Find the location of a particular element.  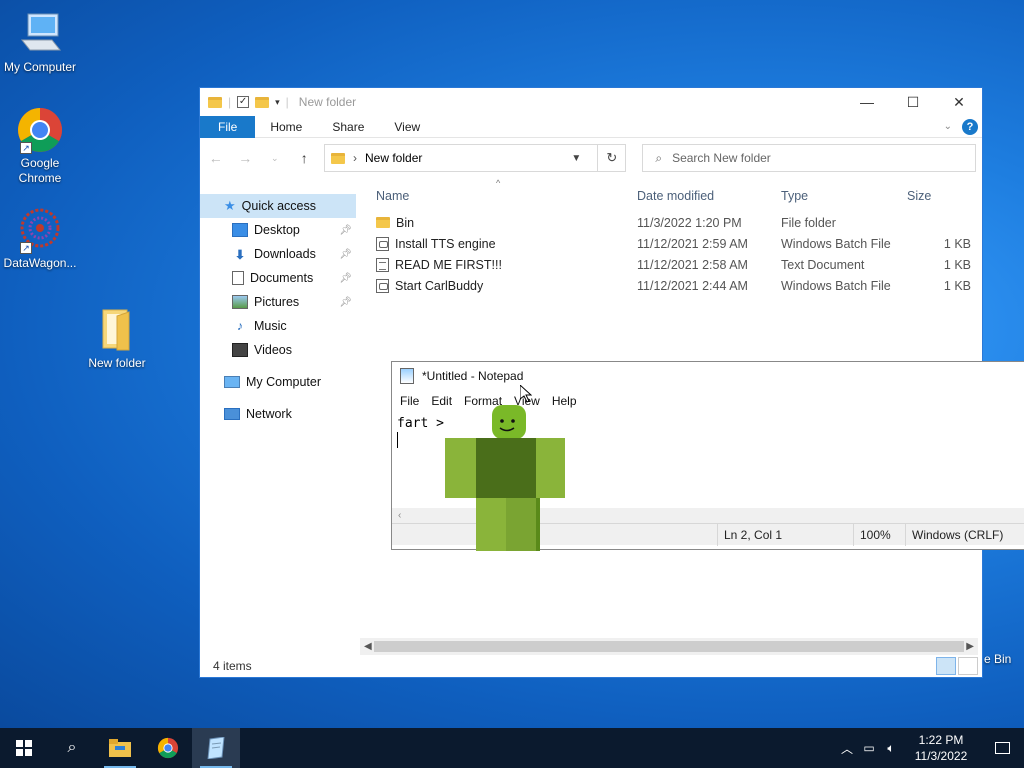

nav-pictures: Pictures 📌︎ is located at coordinates (278, 302).